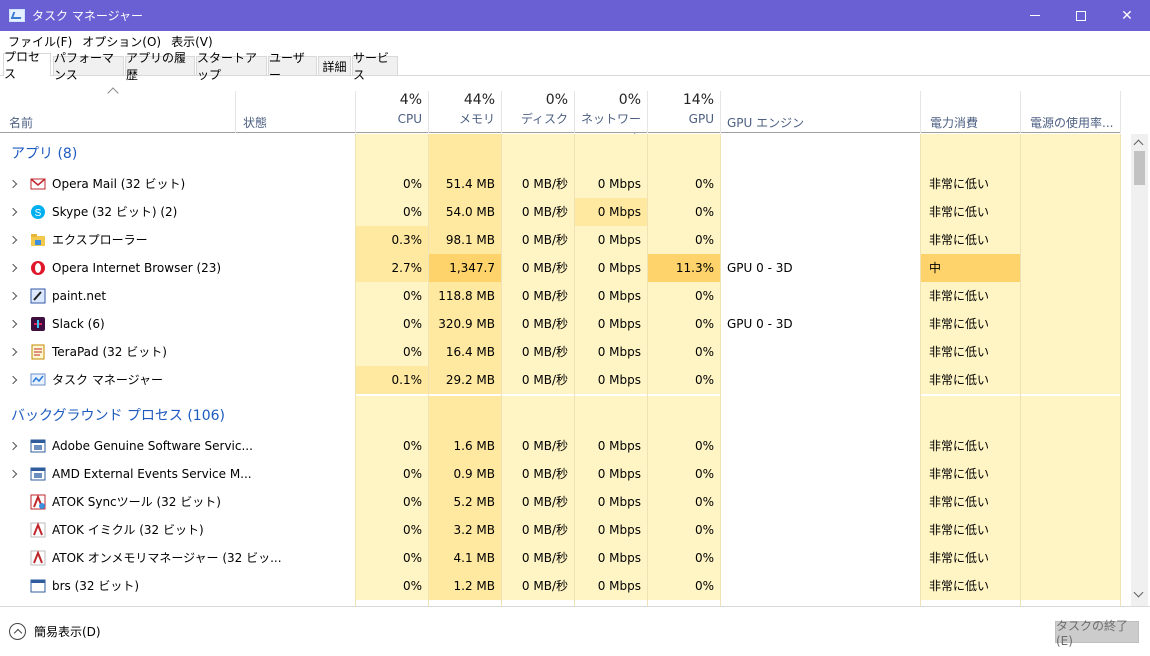  I want to click on column-status: 状態, so click(255, 122).